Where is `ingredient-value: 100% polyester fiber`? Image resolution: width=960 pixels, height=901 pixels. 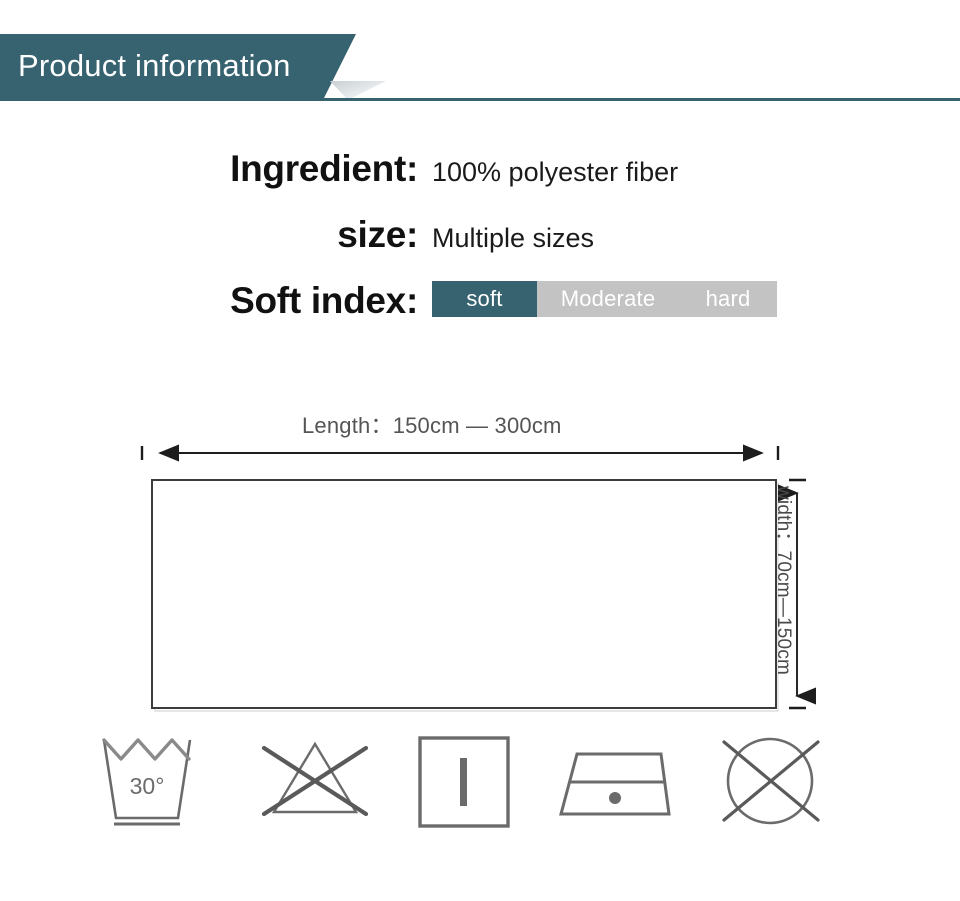 ingredient-value: 100% polyester fiber is located at coordinates (555, 172).